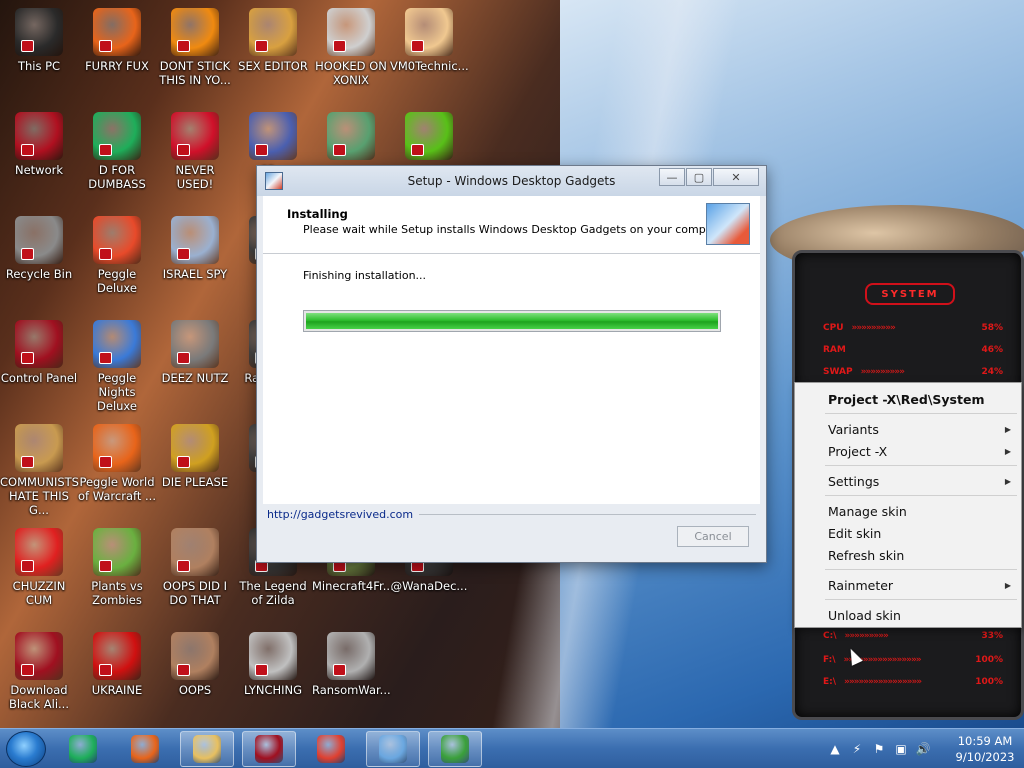  Describe the element at coordinates (672, 177) in the screenshot. I see `minimize-button: —` at that location.